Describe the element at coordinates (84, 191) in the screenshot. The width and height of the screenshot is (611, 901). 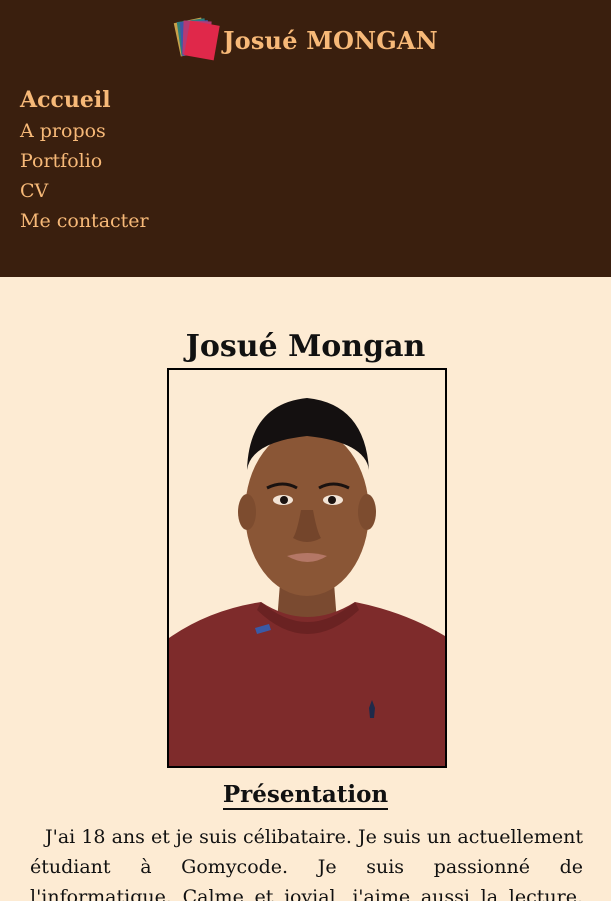
I see `nav-item-cv: CV` at that location.